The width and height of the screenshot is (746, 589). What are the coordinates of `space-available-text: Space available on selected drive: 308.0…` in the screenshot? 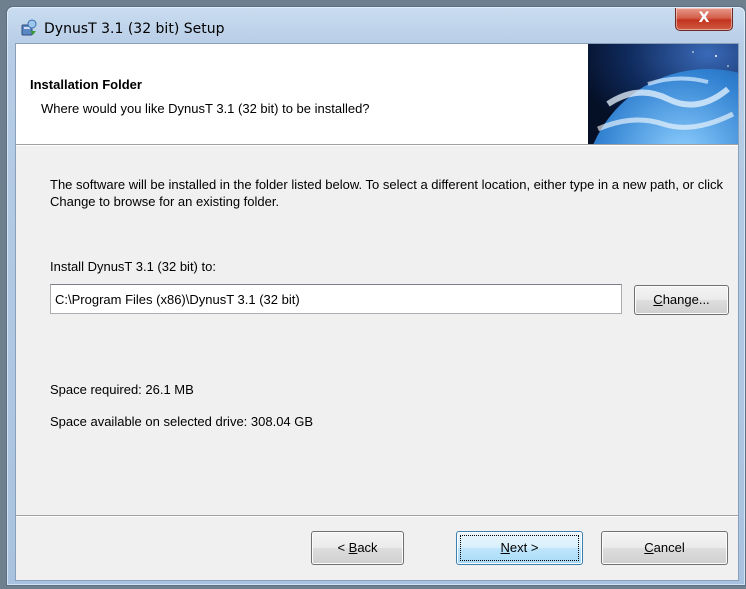 It's located at (182, 421).